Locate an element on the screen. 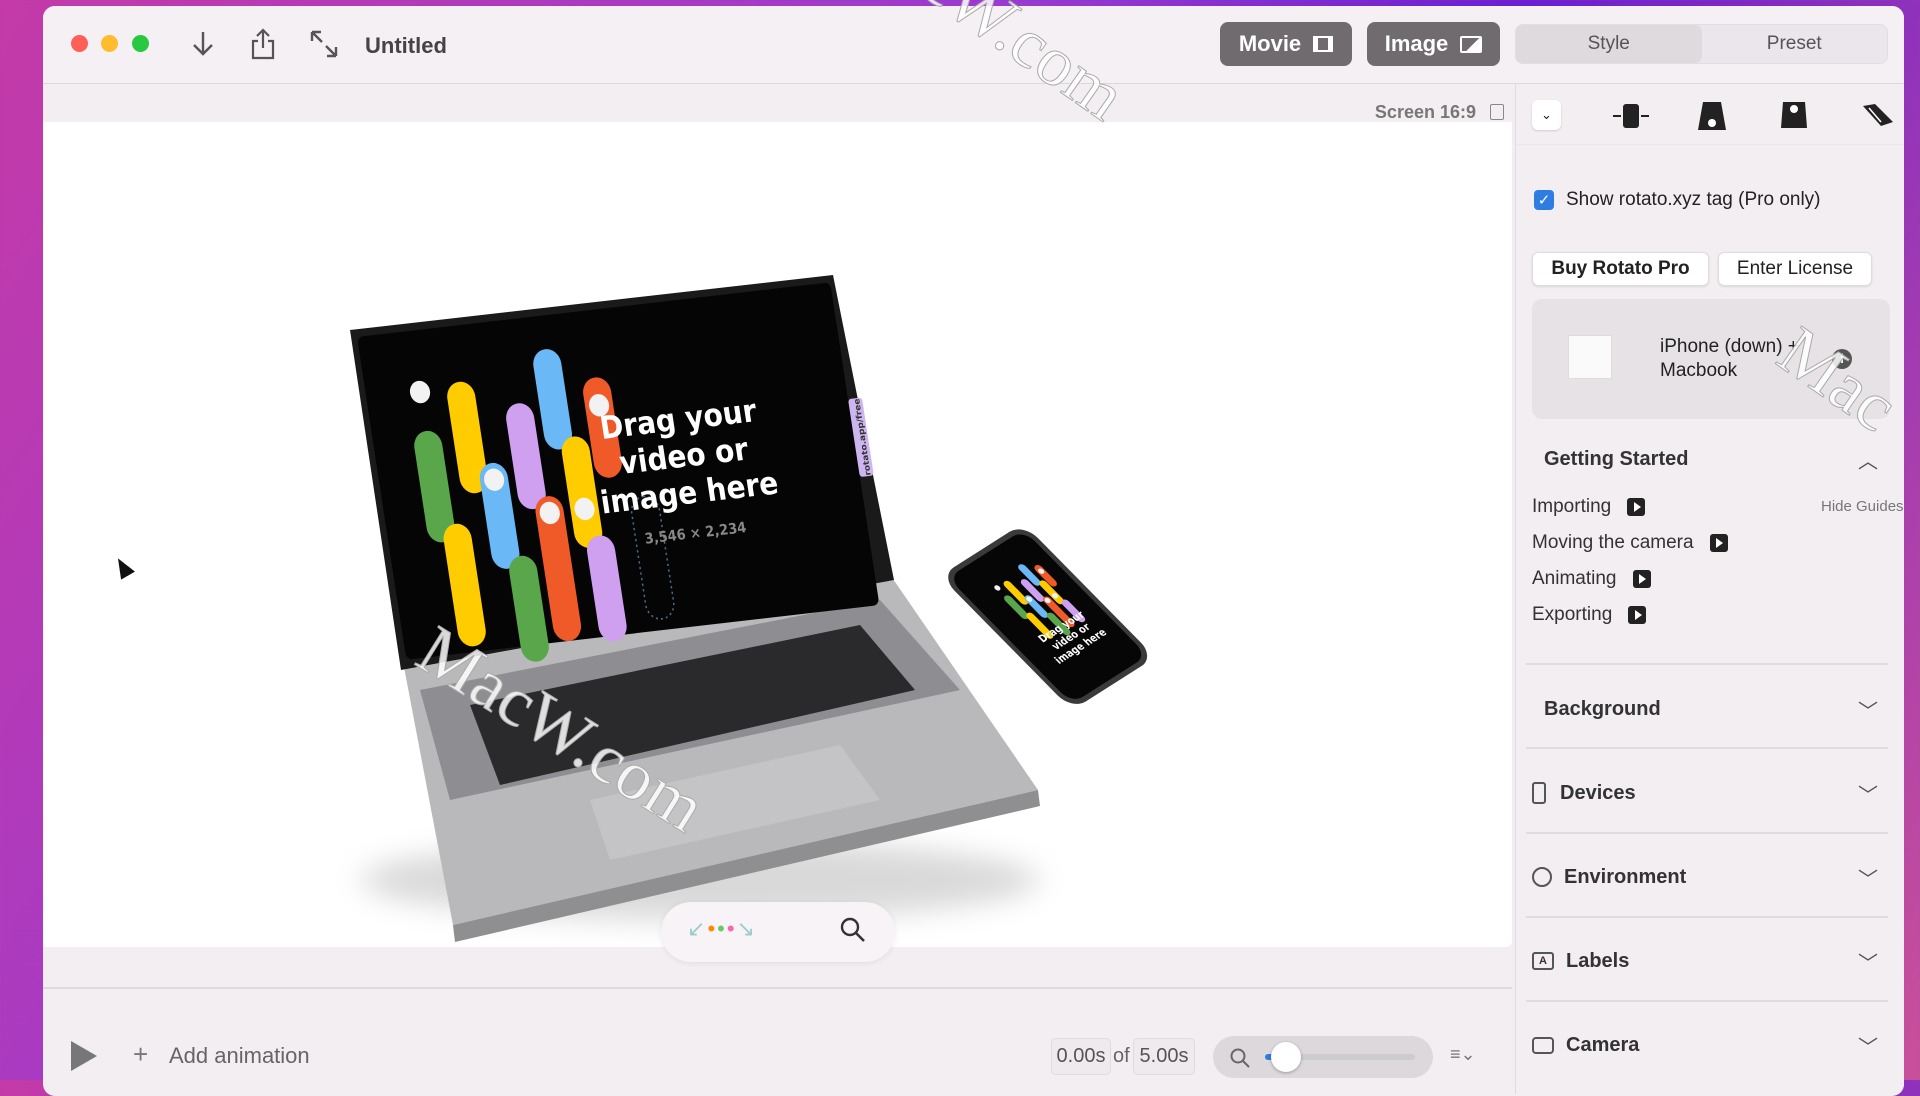 Image resolution: width=1920 pixels, height=1096 pixels. movie-label: Movie is located at coordinates (1270, 43).